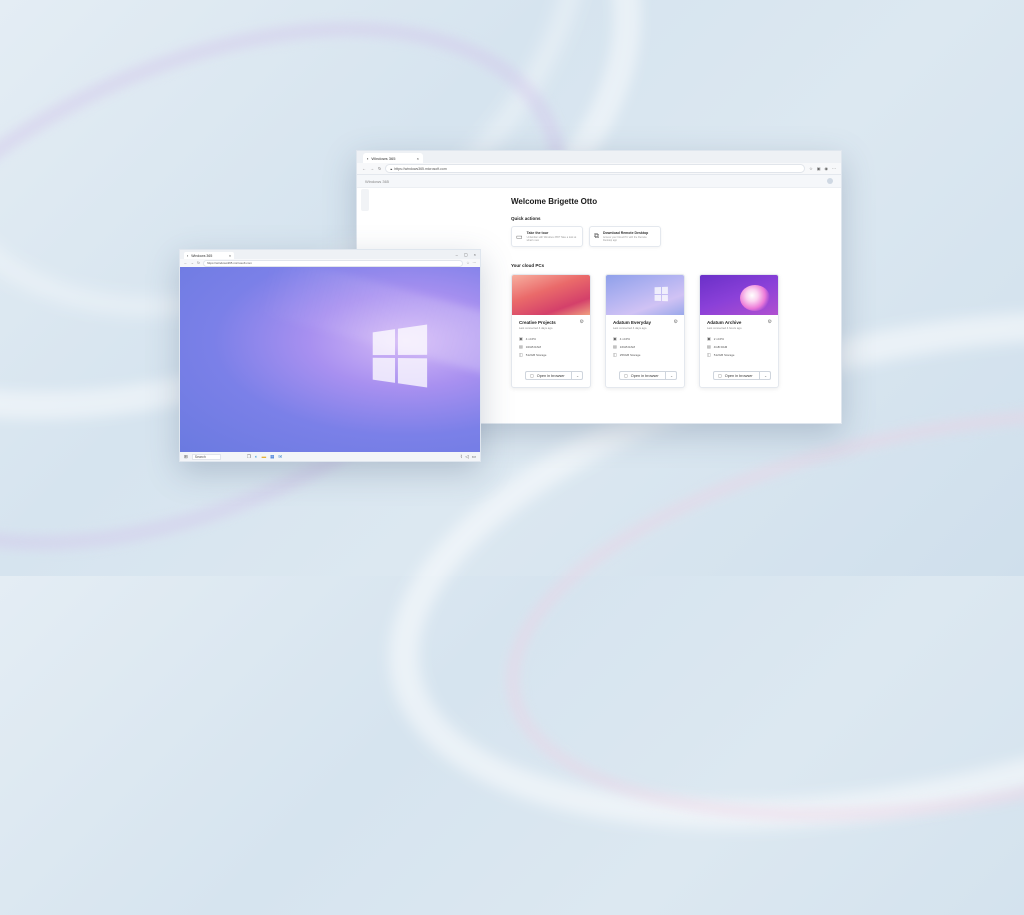 This screenshot has height=915, width=1024. I want to click on spec-storage: ◫ 256GB Storage, so click(626, 354).